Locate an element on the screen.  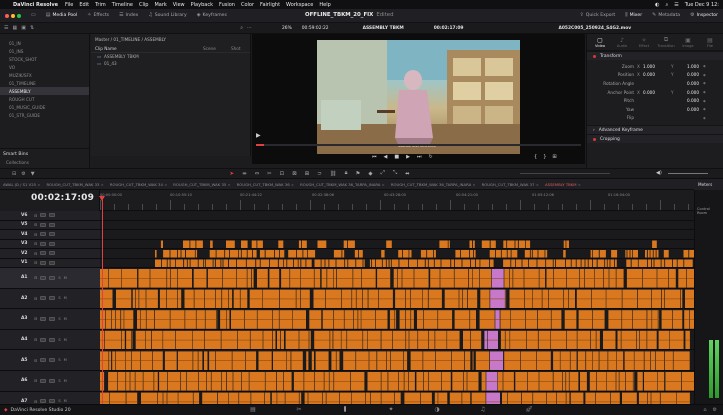
fairlight-page-icon: ♫ is located at coordinates (483, 410).